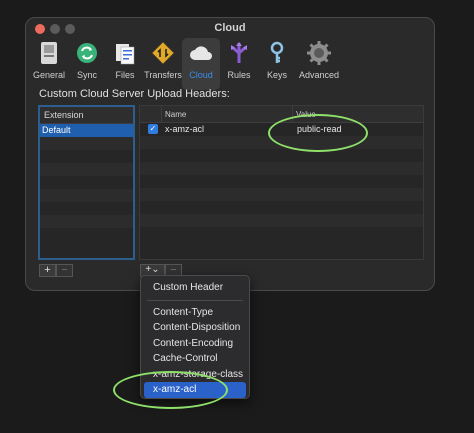  What do you see at coordinates (281, 114) in the screenshot?
I see `headers-table-header: Name Value` at bounding box center [281, 114].